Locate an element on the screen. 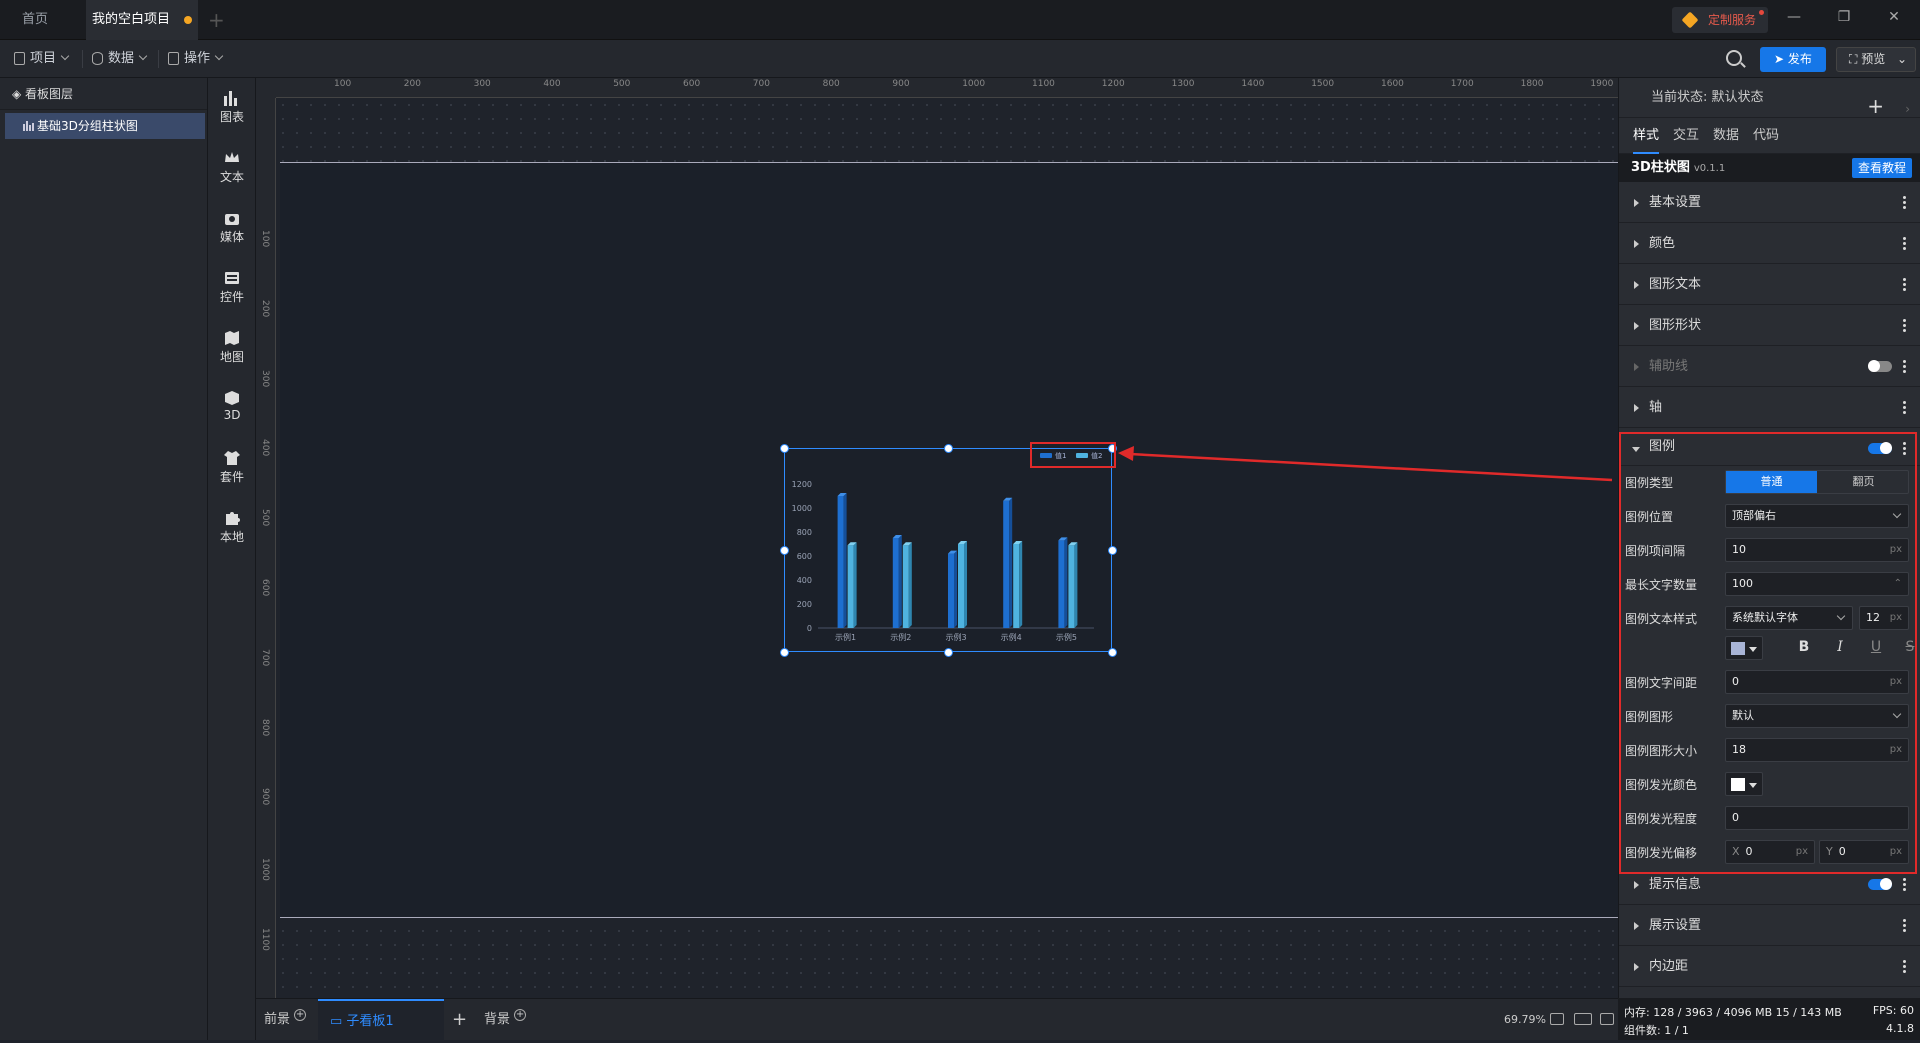  section-0: 基本设置 is located at coordinates (1769, 202).